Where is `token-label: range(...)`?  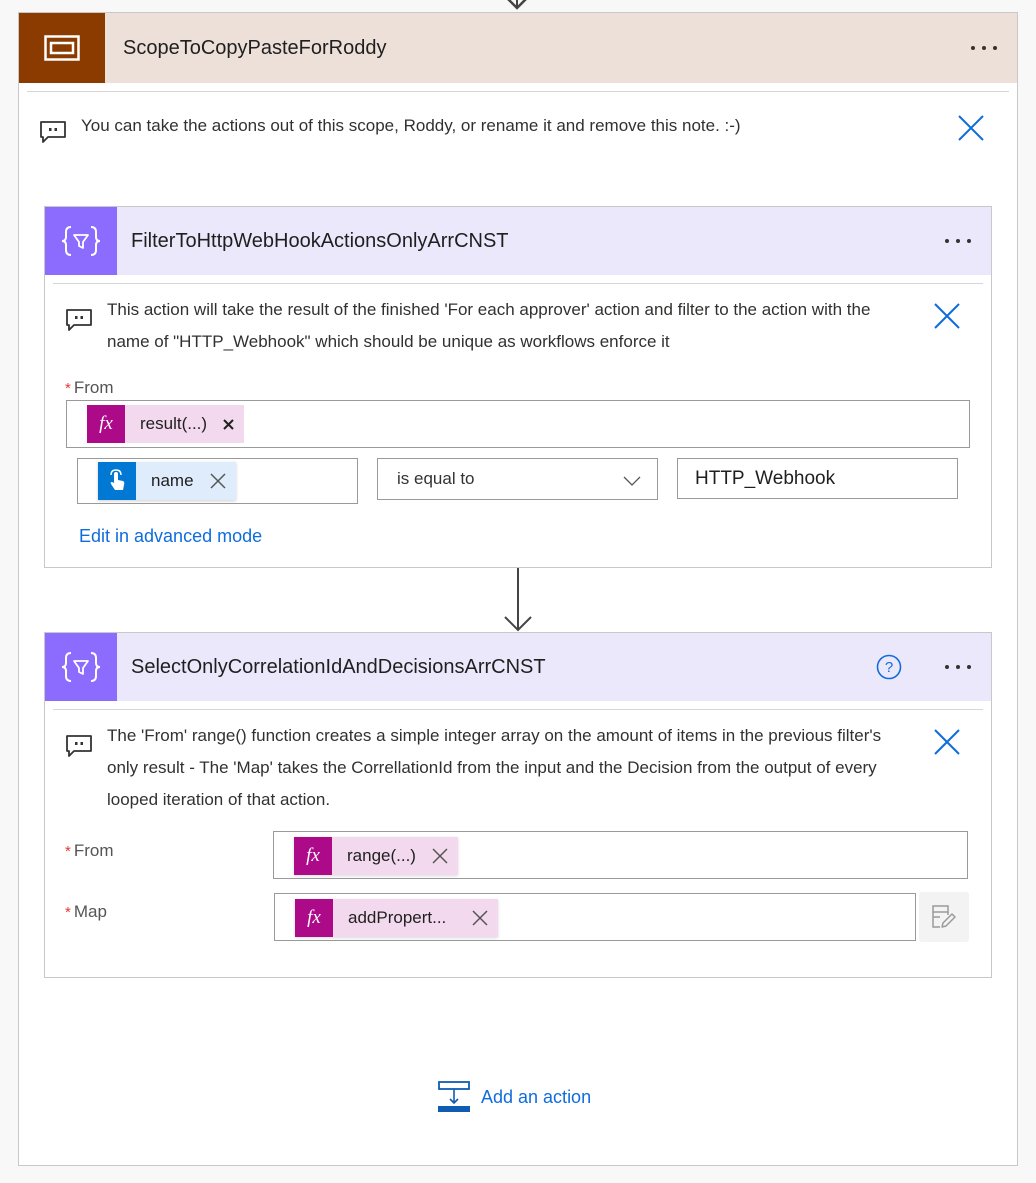
token-label: range(...) is located at coordinates (381, 855).